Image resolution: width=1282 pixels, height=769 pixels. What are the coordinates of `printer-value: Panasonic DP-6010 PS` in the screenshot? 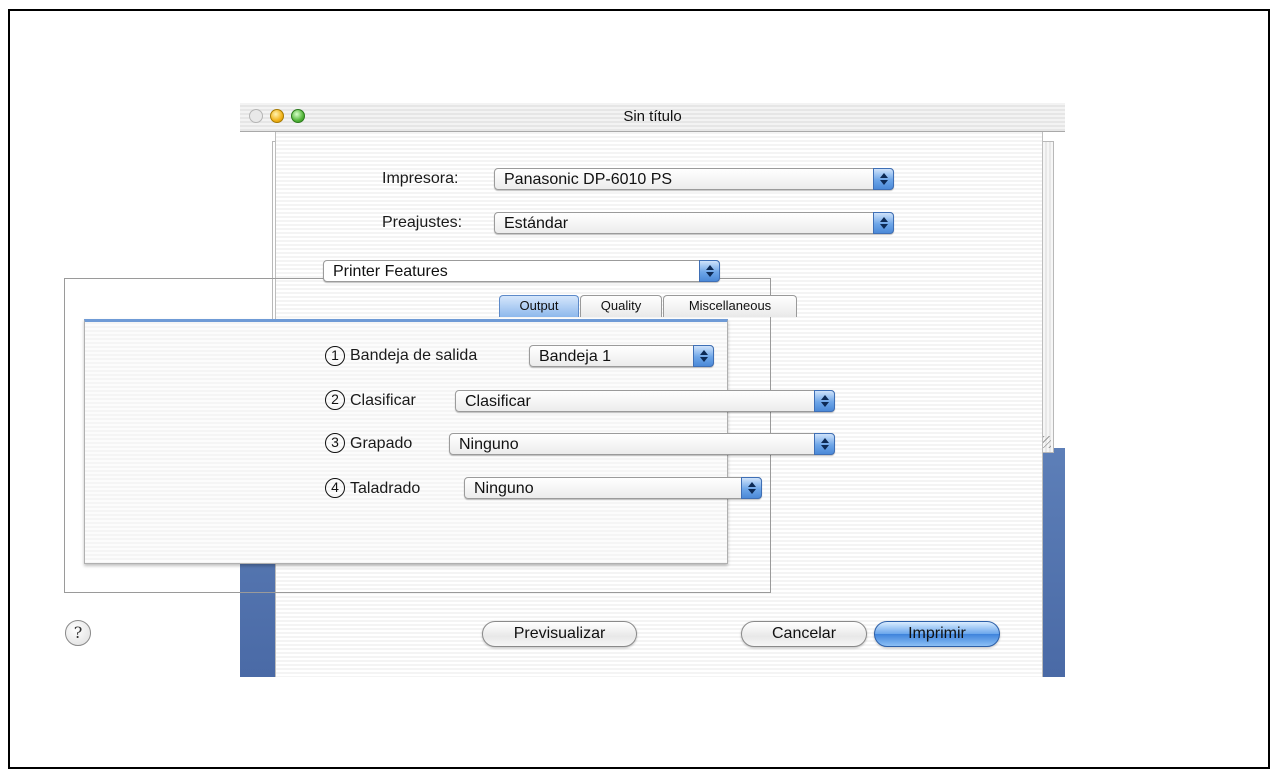 It's located at (588, 179).